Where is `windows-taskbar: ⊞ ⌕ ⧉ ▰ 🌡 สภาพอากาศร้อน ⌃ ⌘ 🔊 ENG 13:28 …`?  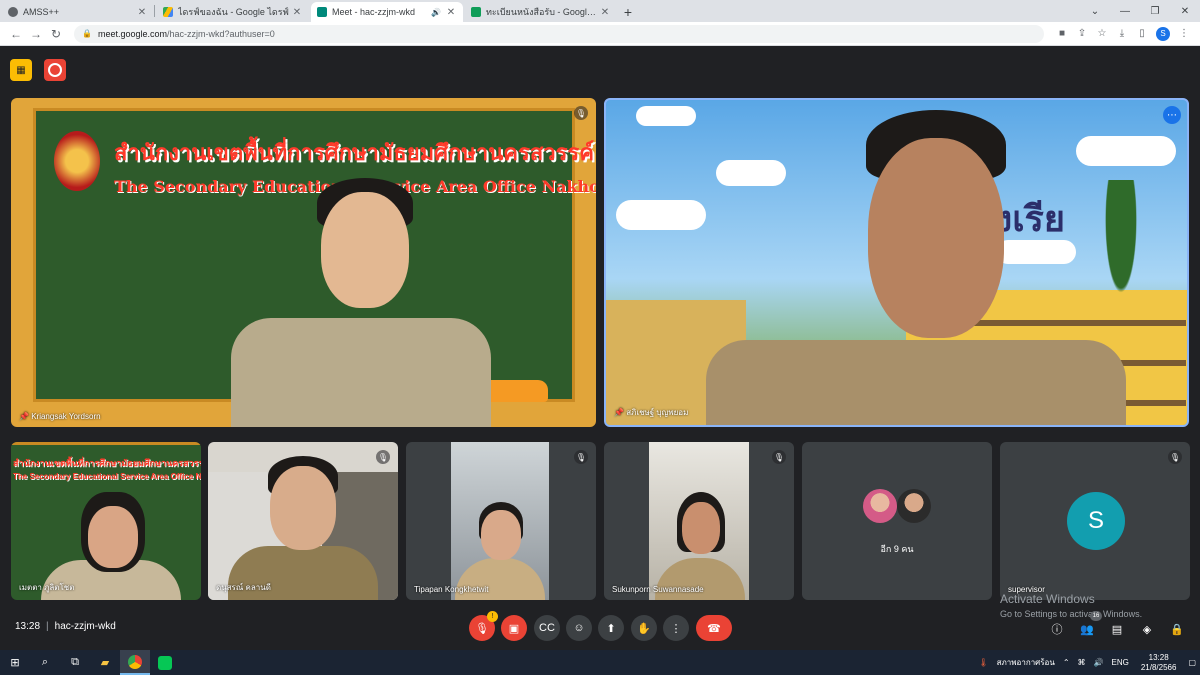 windows-taskbar: ⊞ ⌕ ⧉ ▰ 🌡 สภาพอากาศร้อน ⌃ ⌘ 🔊 ENG 13:28 … is located at coordinates (600, 662).